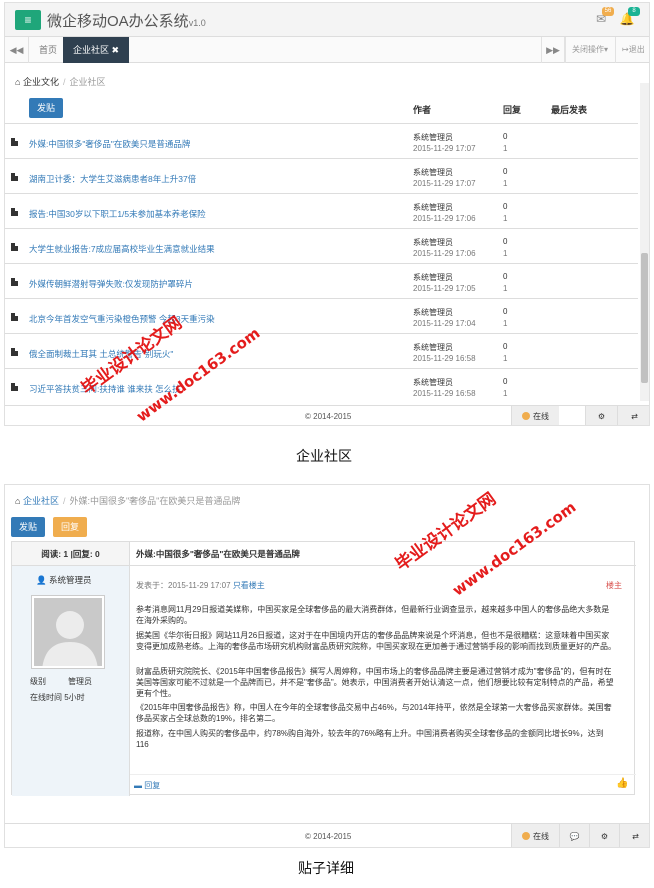 This screenshot has height=888, width=654. What do you see at coordinates (87, 82) in the screenshot?
I see `breadcrumb-current: 企业社区` at bounding box center [87, 82].